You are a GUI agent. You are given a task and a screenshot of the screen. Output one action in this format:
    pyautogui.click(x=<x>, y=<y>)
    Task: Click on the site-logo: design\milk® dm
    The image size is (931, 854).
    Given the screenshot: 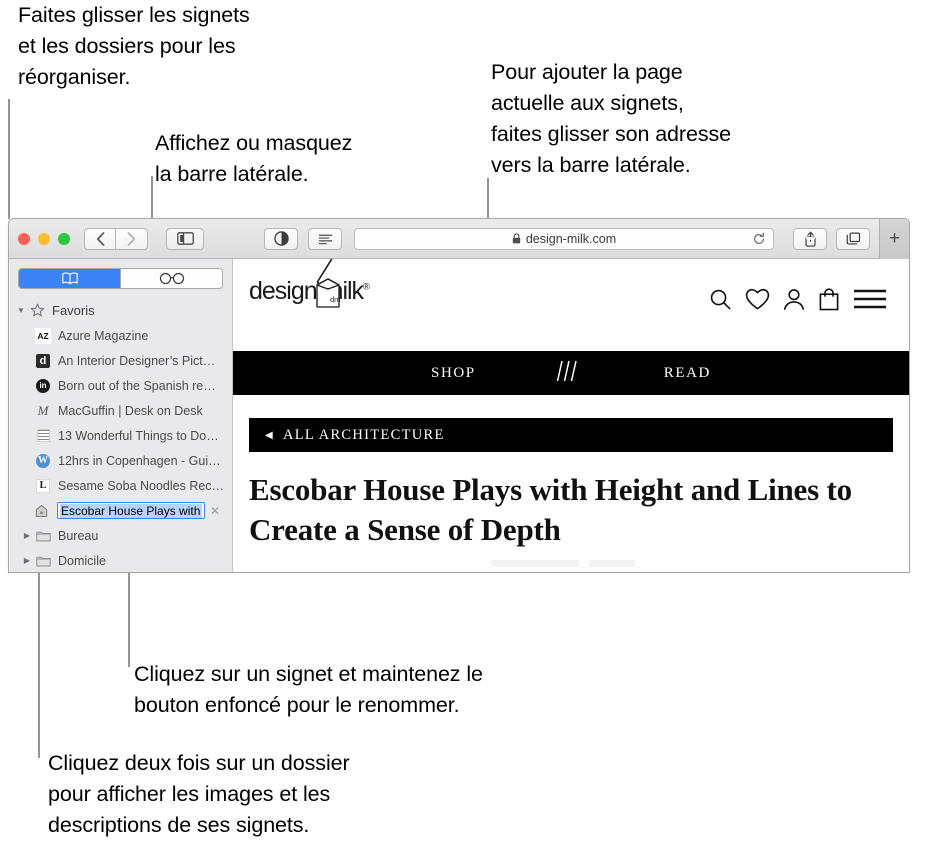 What is the action you would take?
    pyautogui.click(x=319, y=283)
    